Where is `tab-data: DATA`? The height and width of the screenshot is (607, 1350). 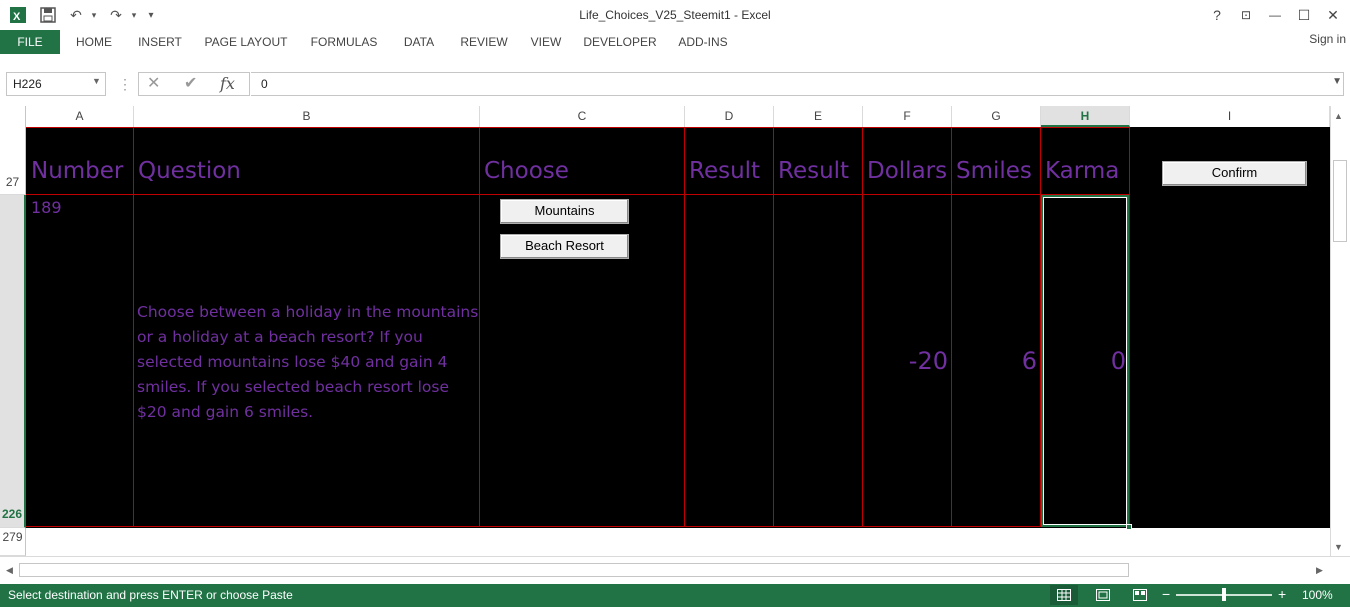
tab-data: DATA is located at coordinates (419, 42).